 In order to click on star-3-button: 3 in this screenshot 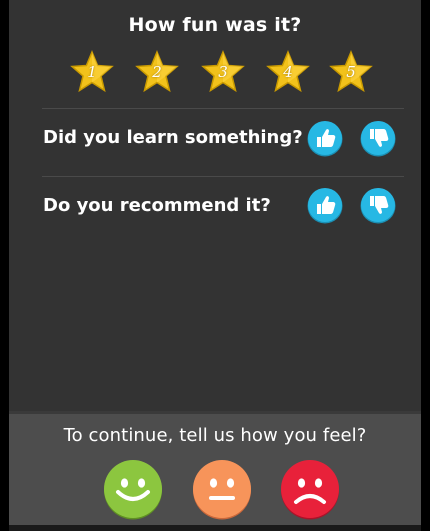, I will do `click(223, 72)`.